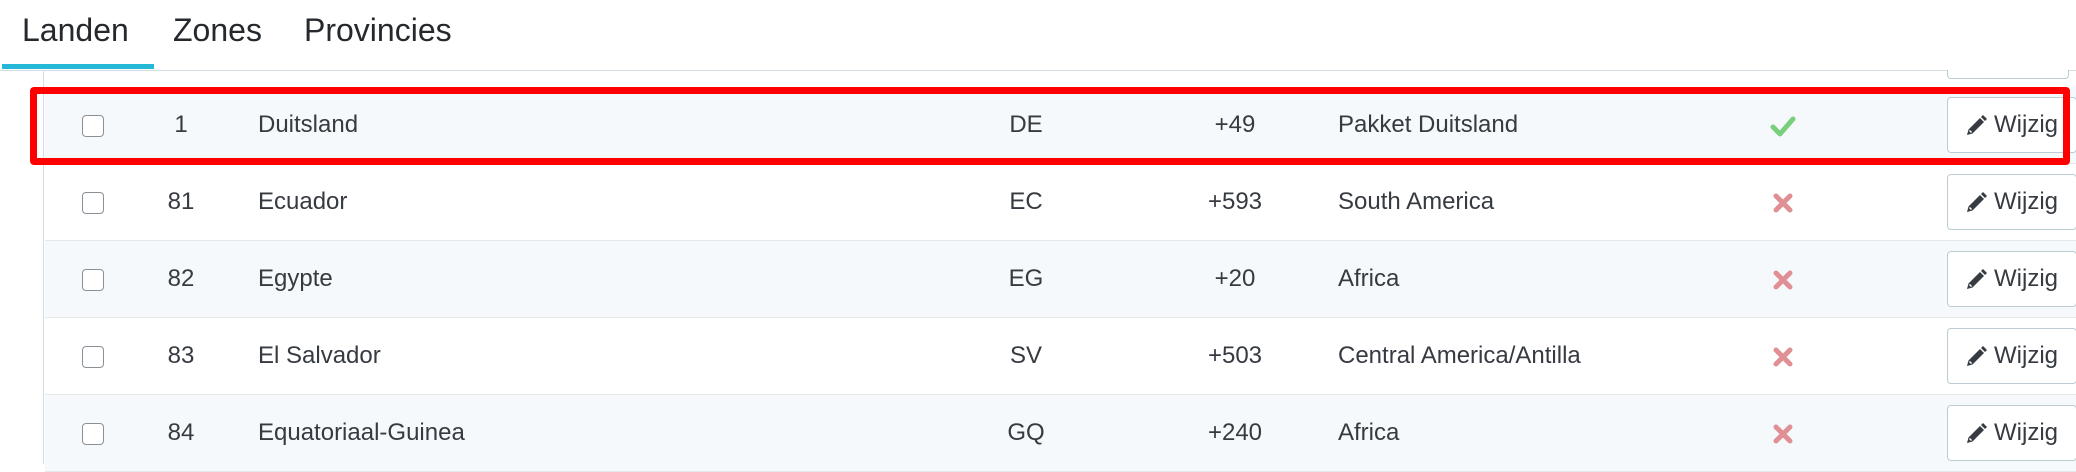 The width and height of the screenshot is (2076, 472). What do you see at coordinates (295, 278) in the screenshot?
I see `country-name: Egypte` at bounding box center [295, 278].